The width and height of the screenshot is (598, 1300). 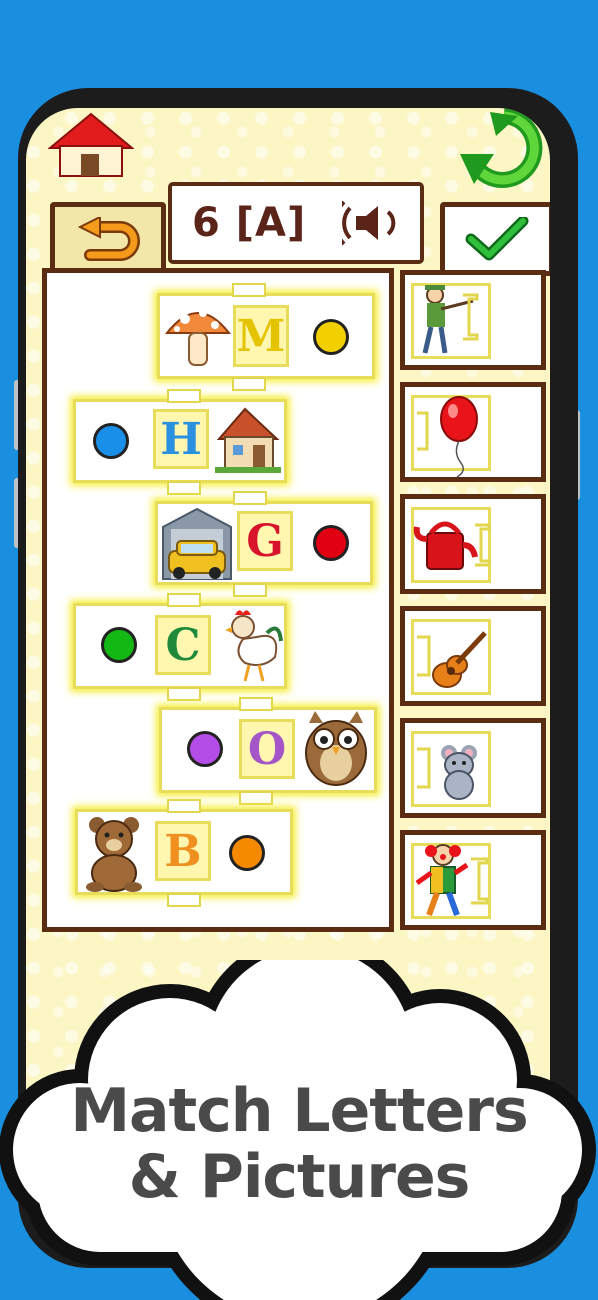 I want to click on side-card-watering-can, so click(x=473, y=544).